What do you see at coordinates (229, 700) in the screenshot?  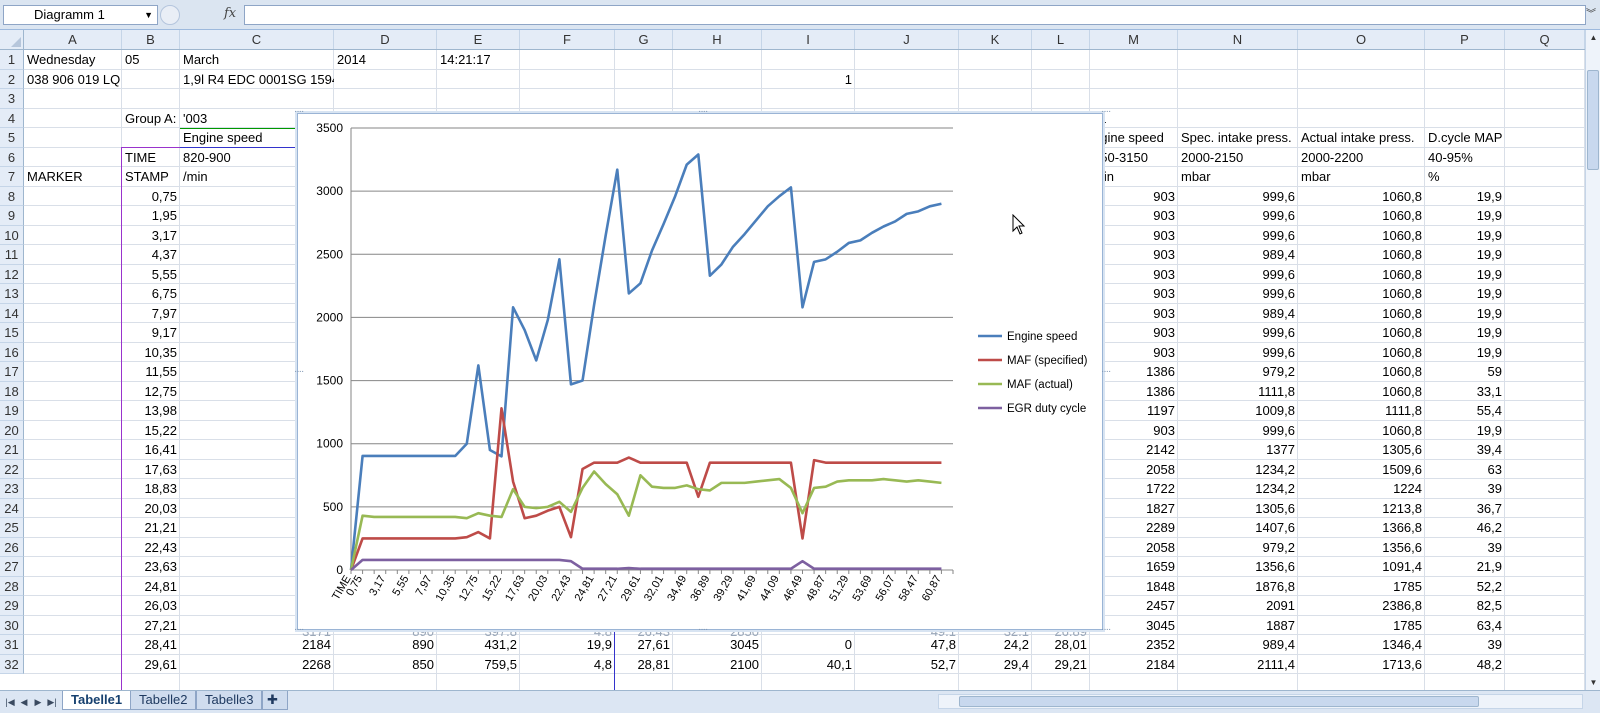 I see `tab-tabelle3: Tabelle3` at bounding box center [229, 700].